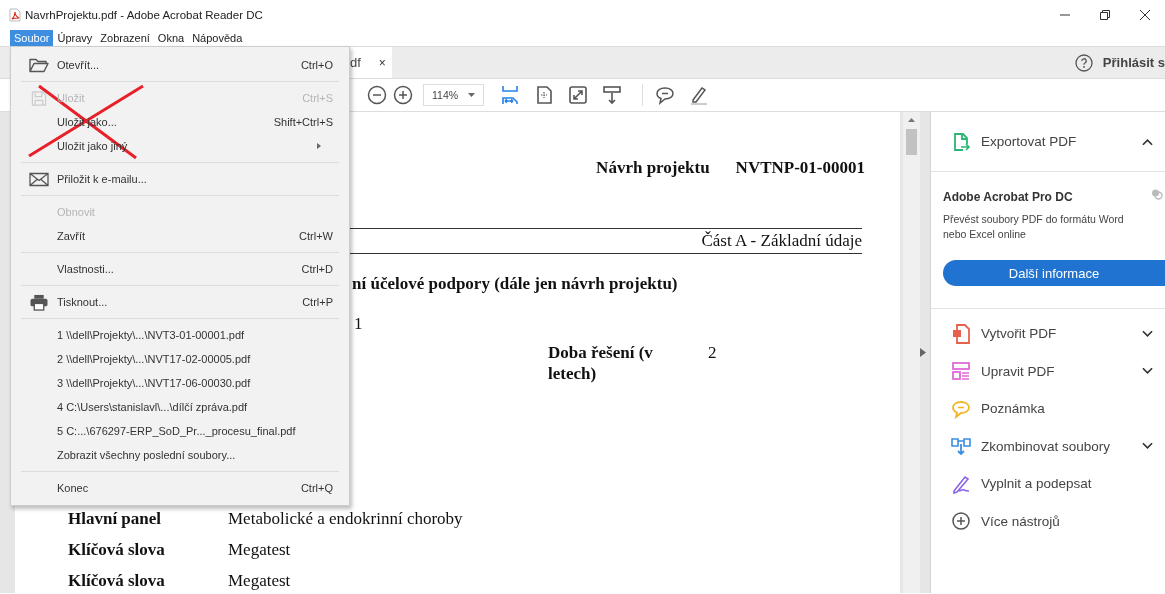 This screenshot has width=1165, height=594. I want to click on menu-bar-item: Okna, so click(171, 38).